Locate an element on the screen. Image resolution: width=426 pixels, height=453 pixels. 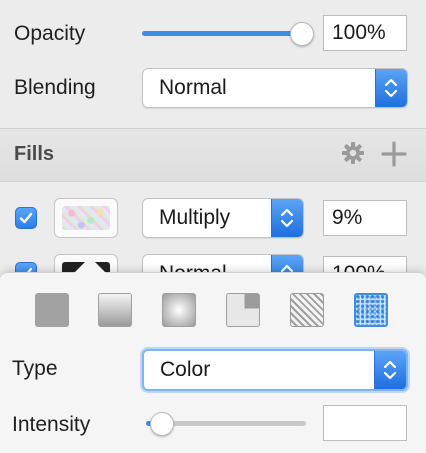
fill-1-blend-select: Multiply is located at coordinates (223, 218).